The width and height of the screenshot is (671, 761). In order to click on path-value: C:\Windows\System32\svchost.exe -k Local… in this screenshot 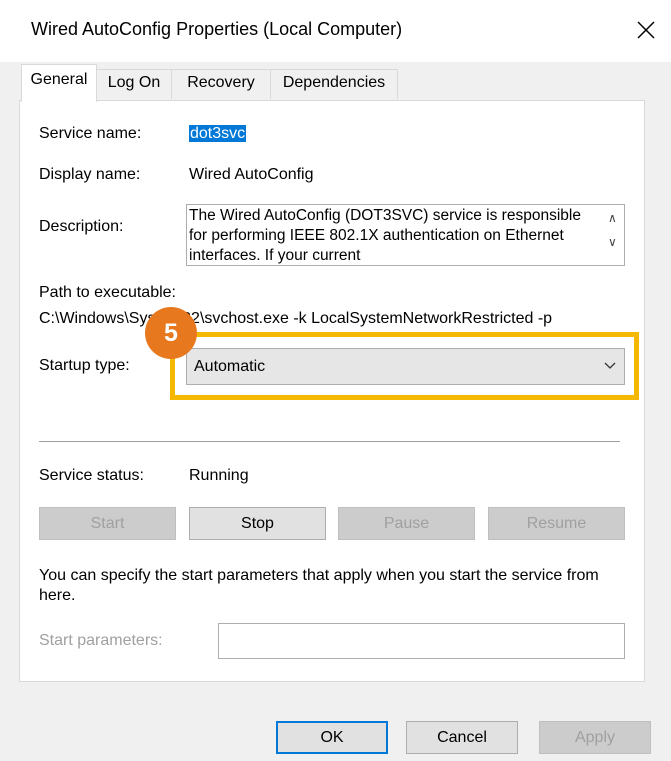, I will do `click(295, 319)`.